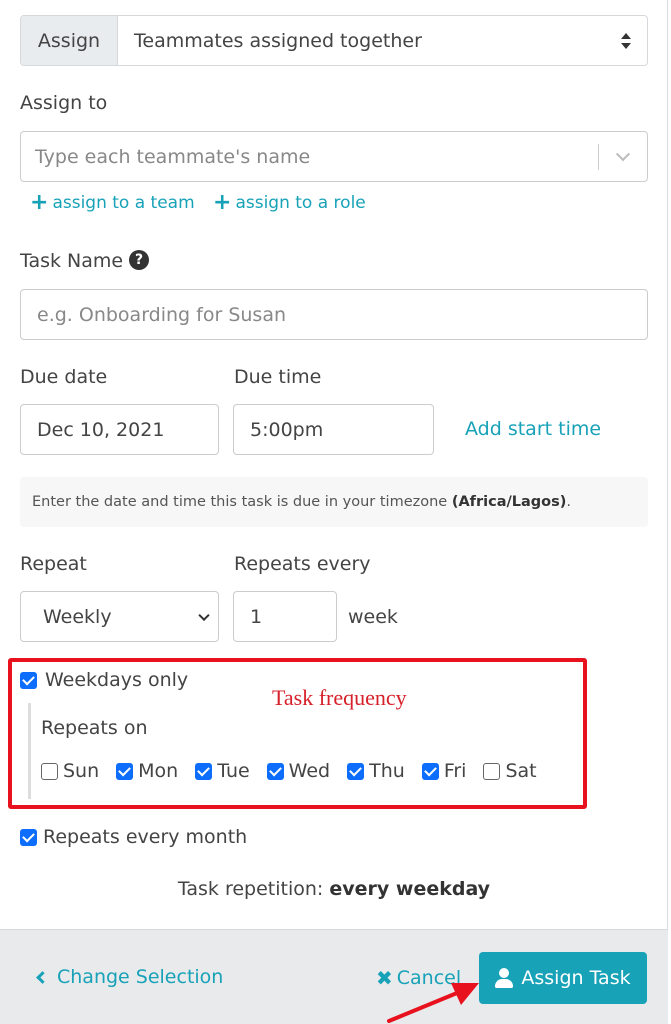 This screenshot has height=1024, width=671. Describe the element at coordinates (334, 314) in the screenshot. I see `task-name-input: e.g. Onboarding for Susan` at that location.